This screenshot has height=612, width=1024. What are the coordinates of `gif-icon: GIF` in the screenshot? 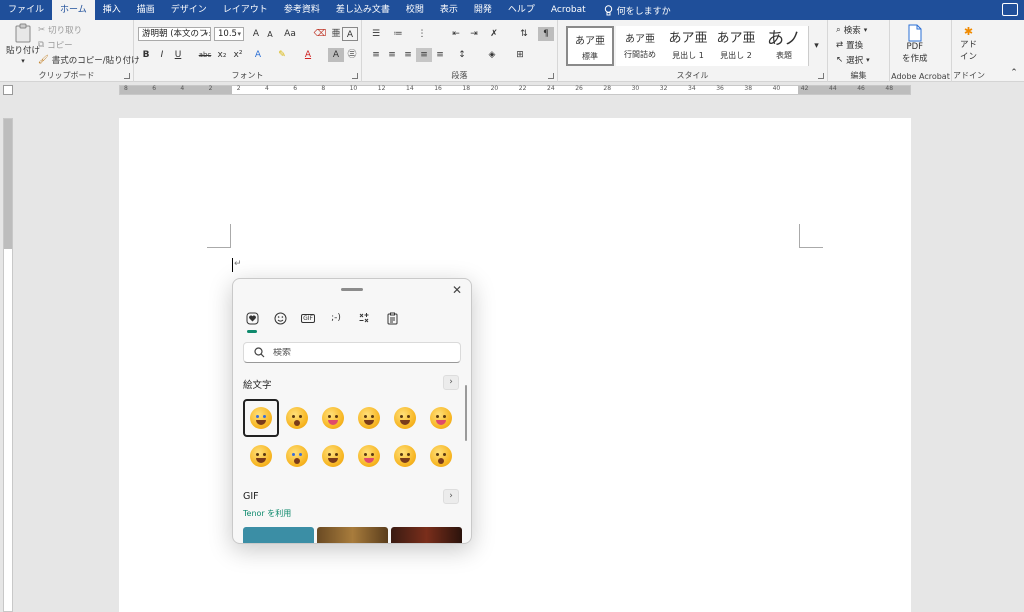 It's located at (308, 318).